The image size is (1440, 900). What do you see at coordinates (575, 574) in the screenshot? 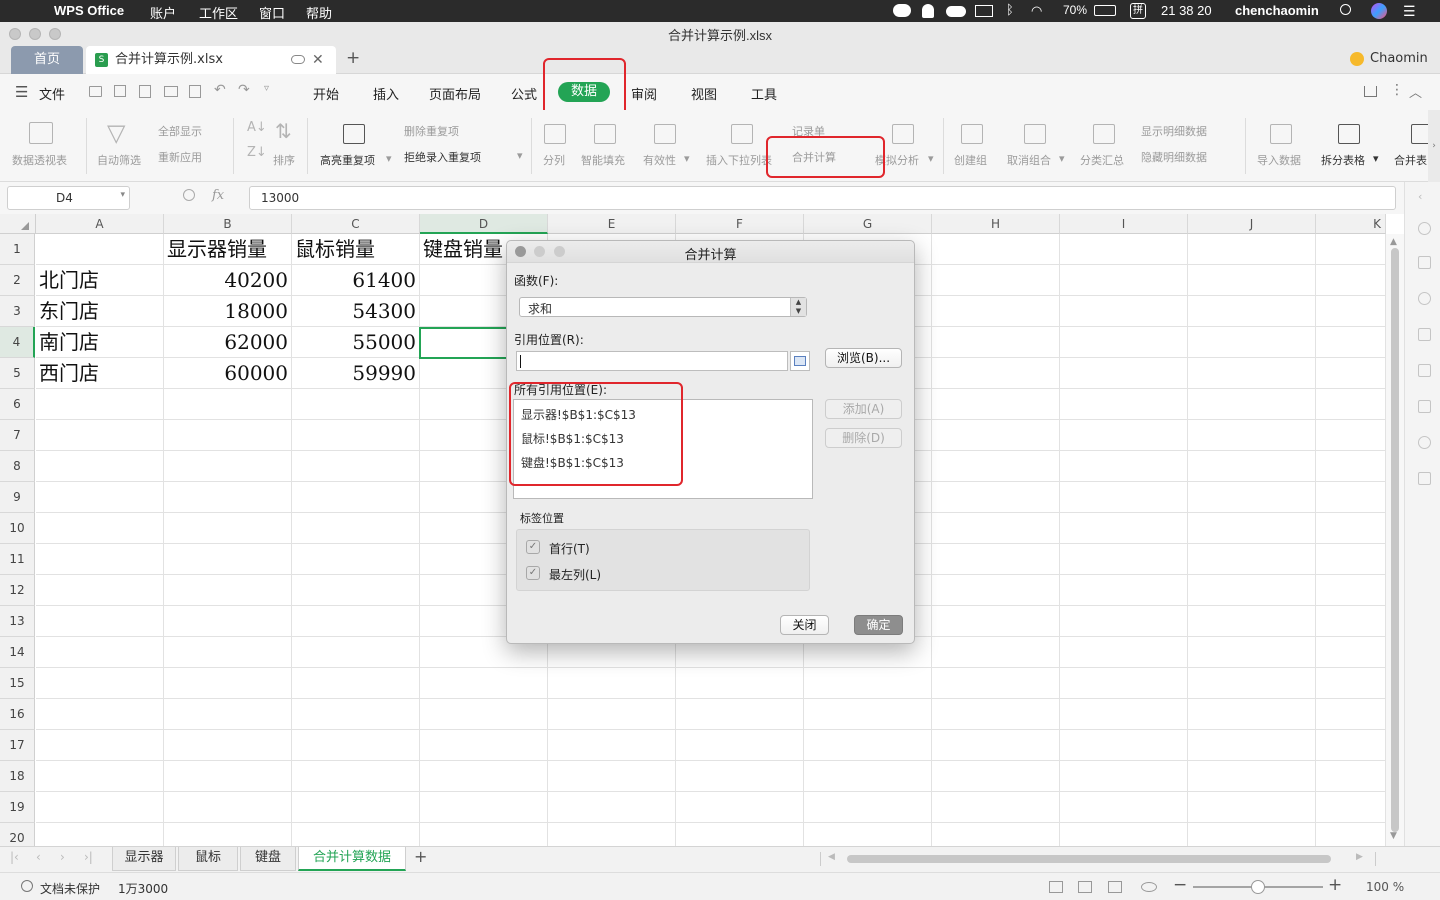
I see `left-column-label: 最左列(L)` at bounding box center [575, 574].